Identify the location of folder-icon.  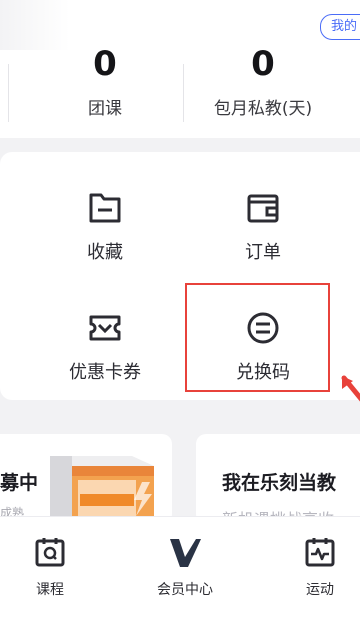
(105, 208).